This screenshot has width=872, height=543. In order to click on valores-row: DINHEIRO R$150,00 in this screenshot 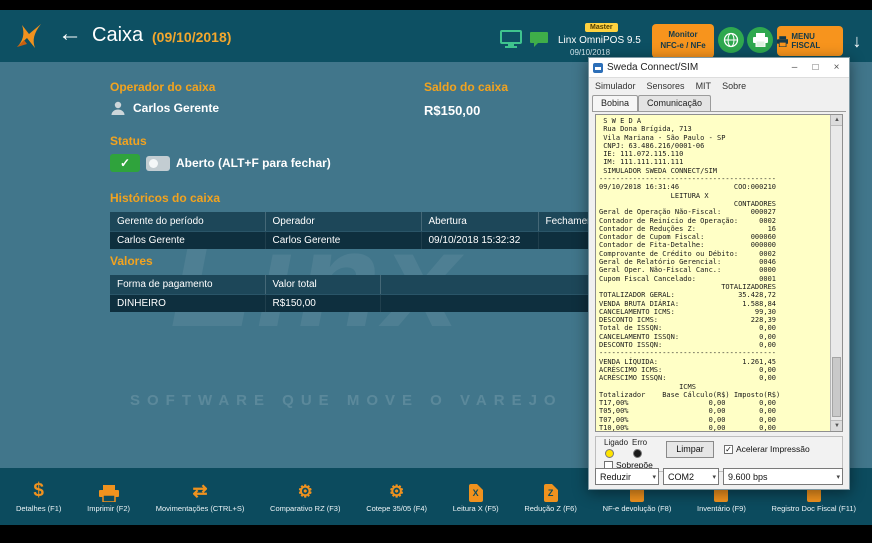, I will do `click(370, 303)`.